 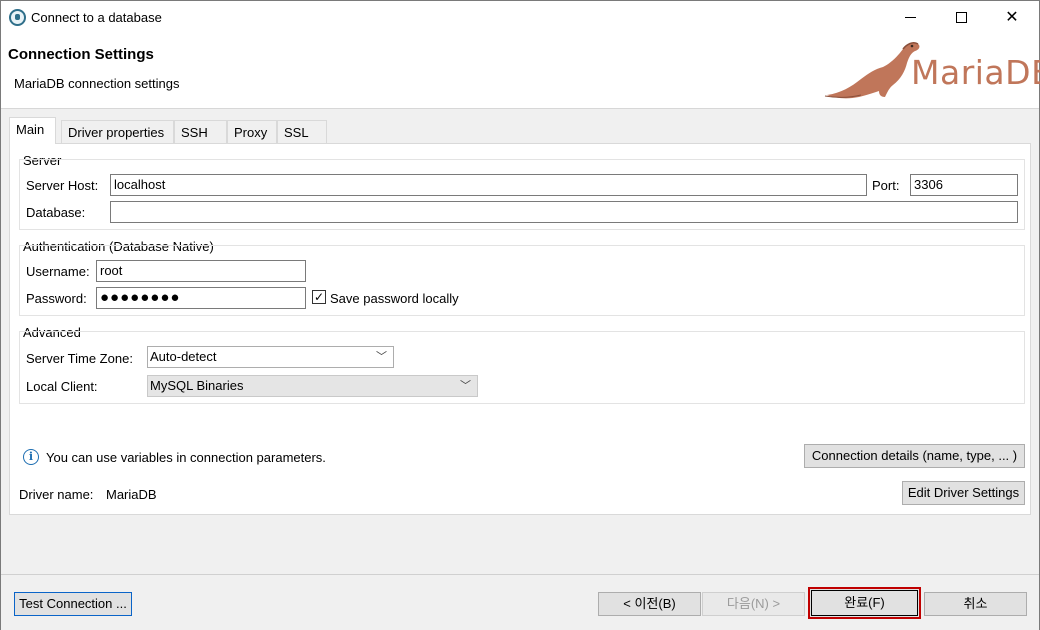 I want to click on tab-ssl: SSL, so click(x=302, y=132).